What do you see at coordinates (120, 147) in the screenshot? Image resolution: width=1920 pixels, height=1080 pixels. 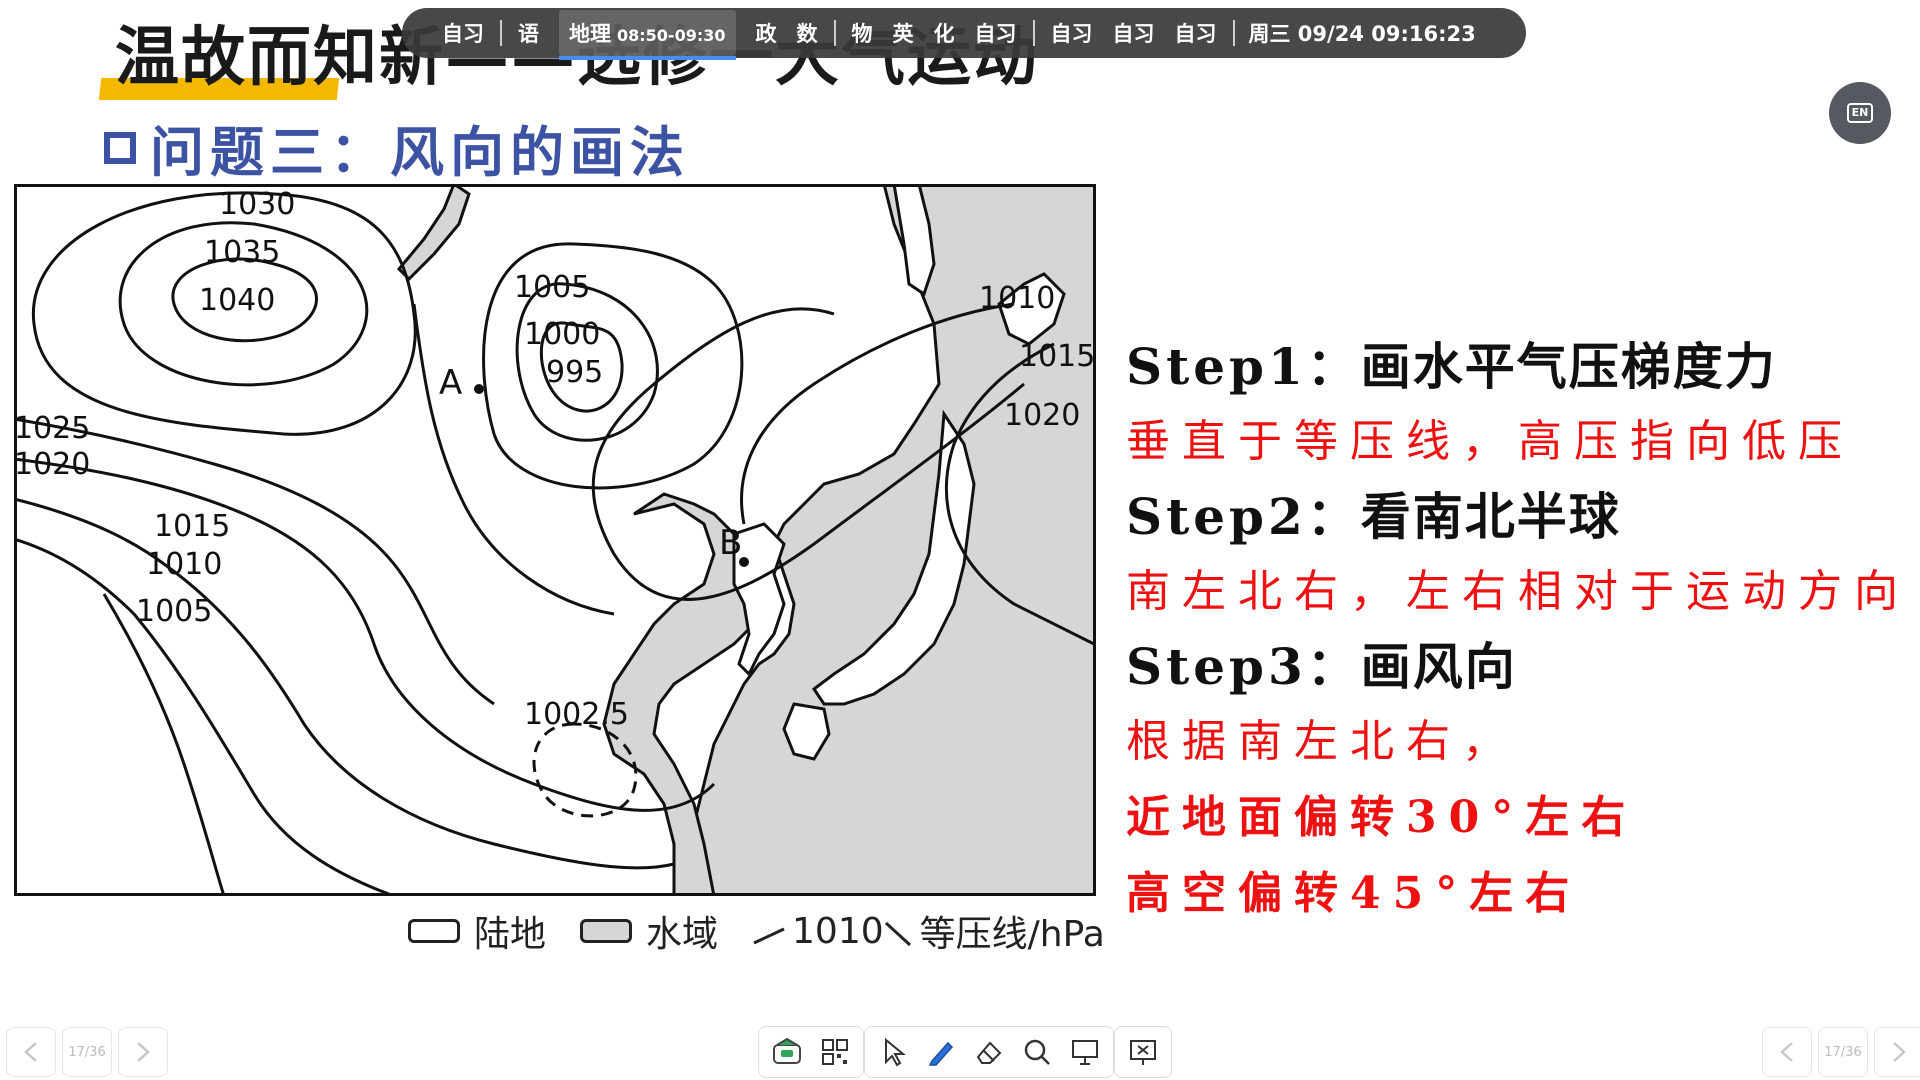 I see `bullet-square` at bounding box center [120, 147].